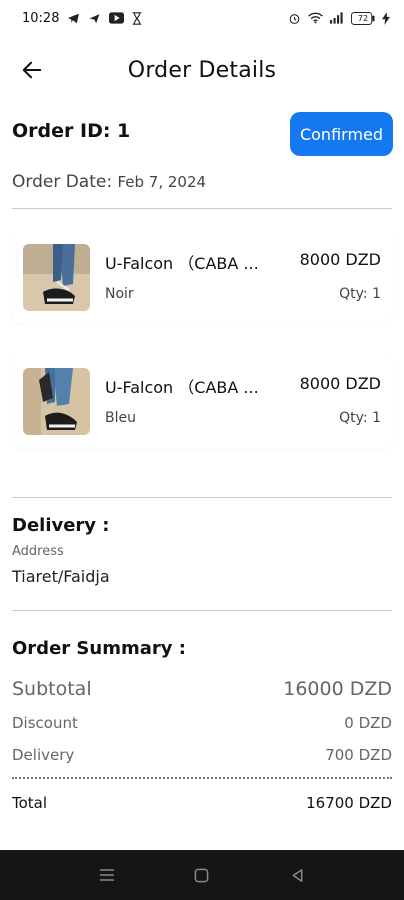  What do you see at coordinates (202, 723) in the screenshot?
I see `discount-row: Discount 0 DZD` at bounding box center [202, 723].